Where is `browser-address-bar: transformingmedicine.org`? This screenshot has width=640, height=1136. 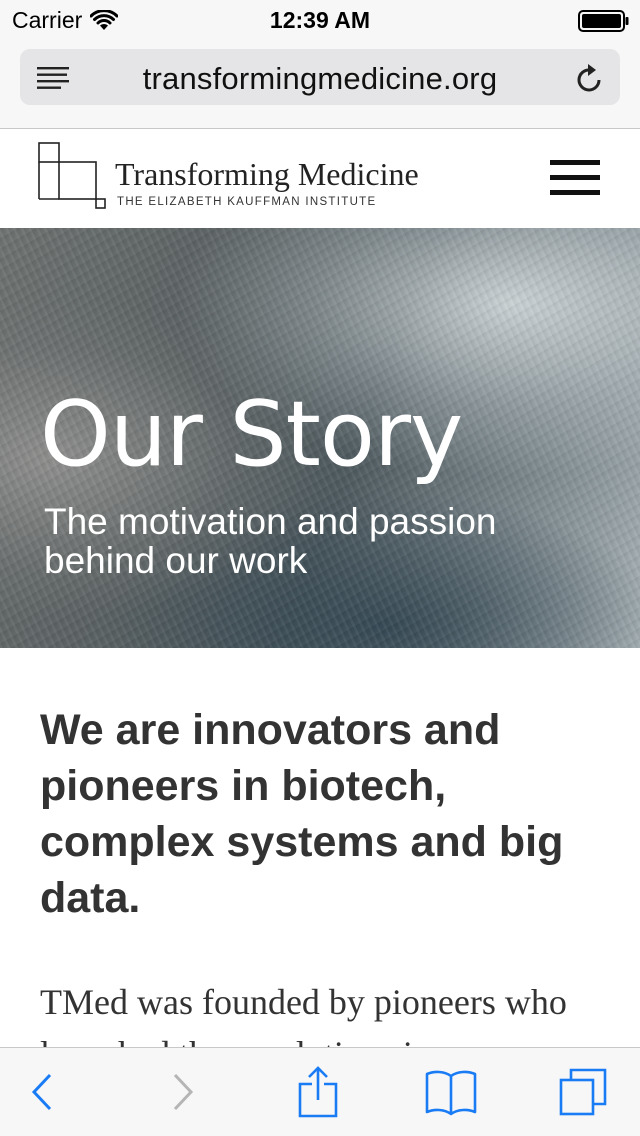 browser-address-bar: transformingmedicine.org is located at coordinates (320, 84).